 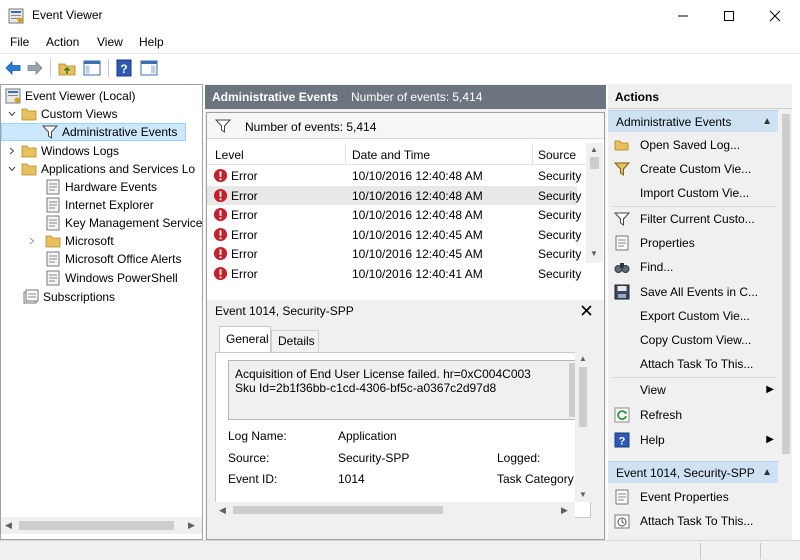 What do you see at coordinates (245, 339) in the screenshot?
I see `tab-general: General` at bounding box center [245, 339].